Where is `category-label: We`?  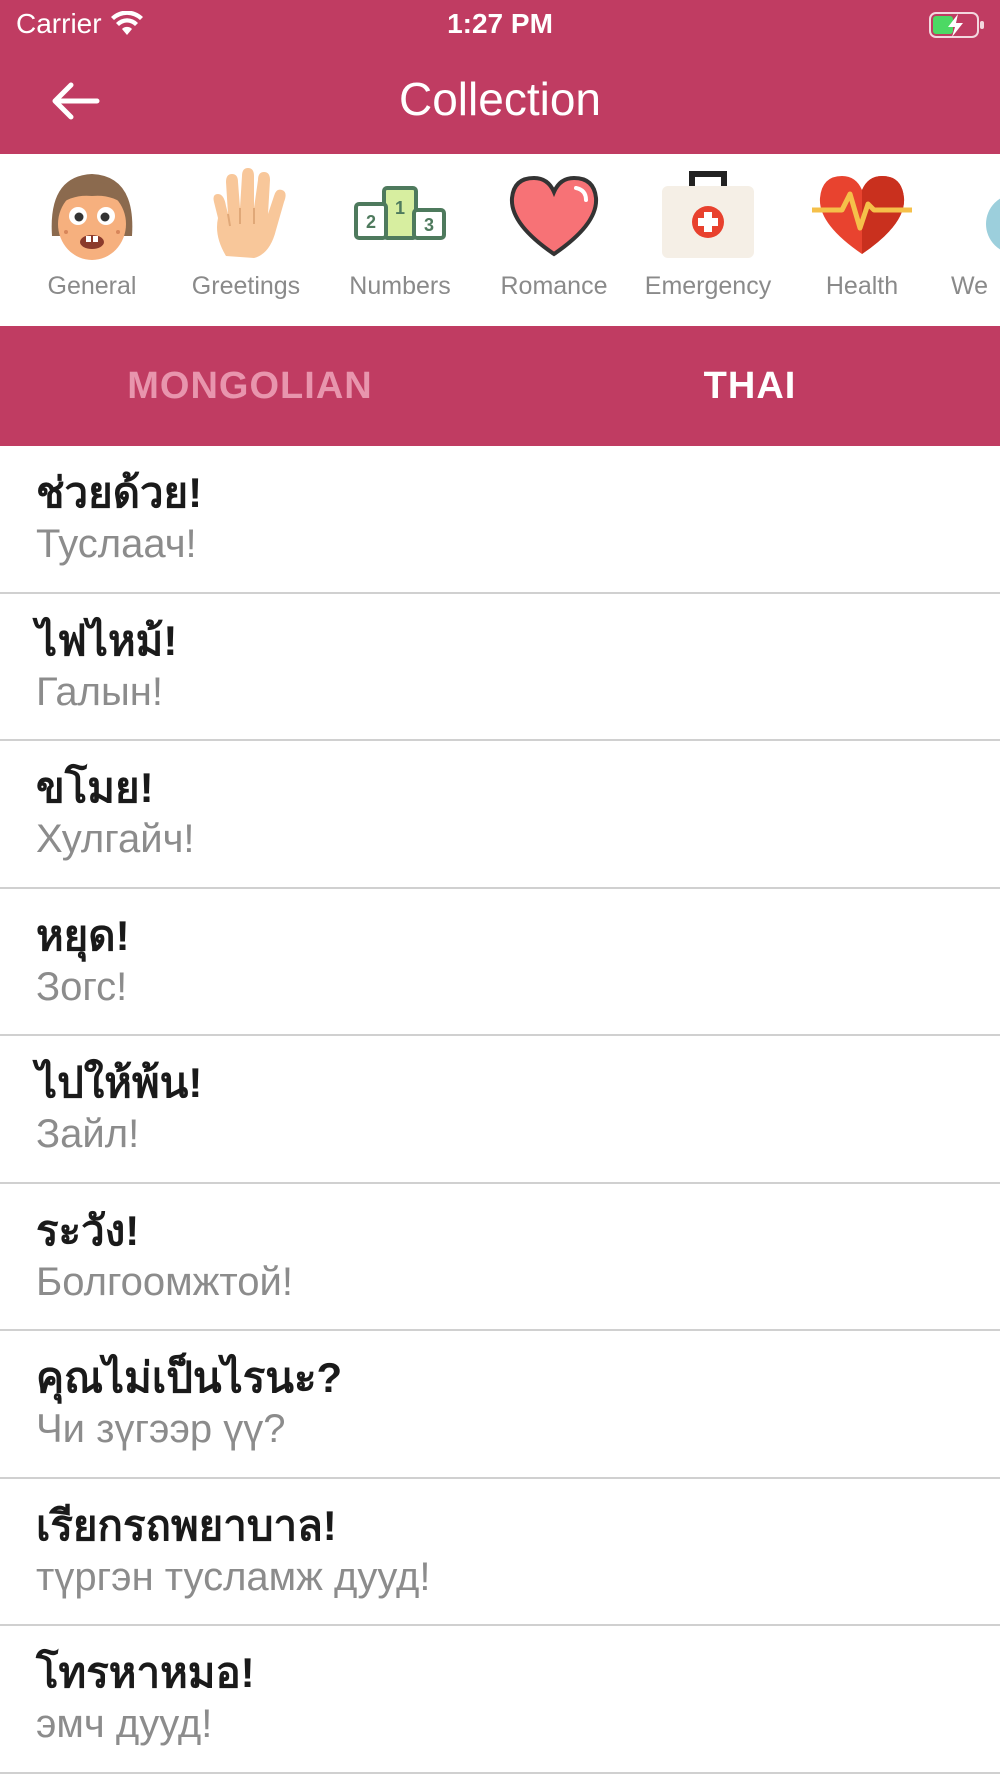 category-label: We is located at coordinates (970, 286).